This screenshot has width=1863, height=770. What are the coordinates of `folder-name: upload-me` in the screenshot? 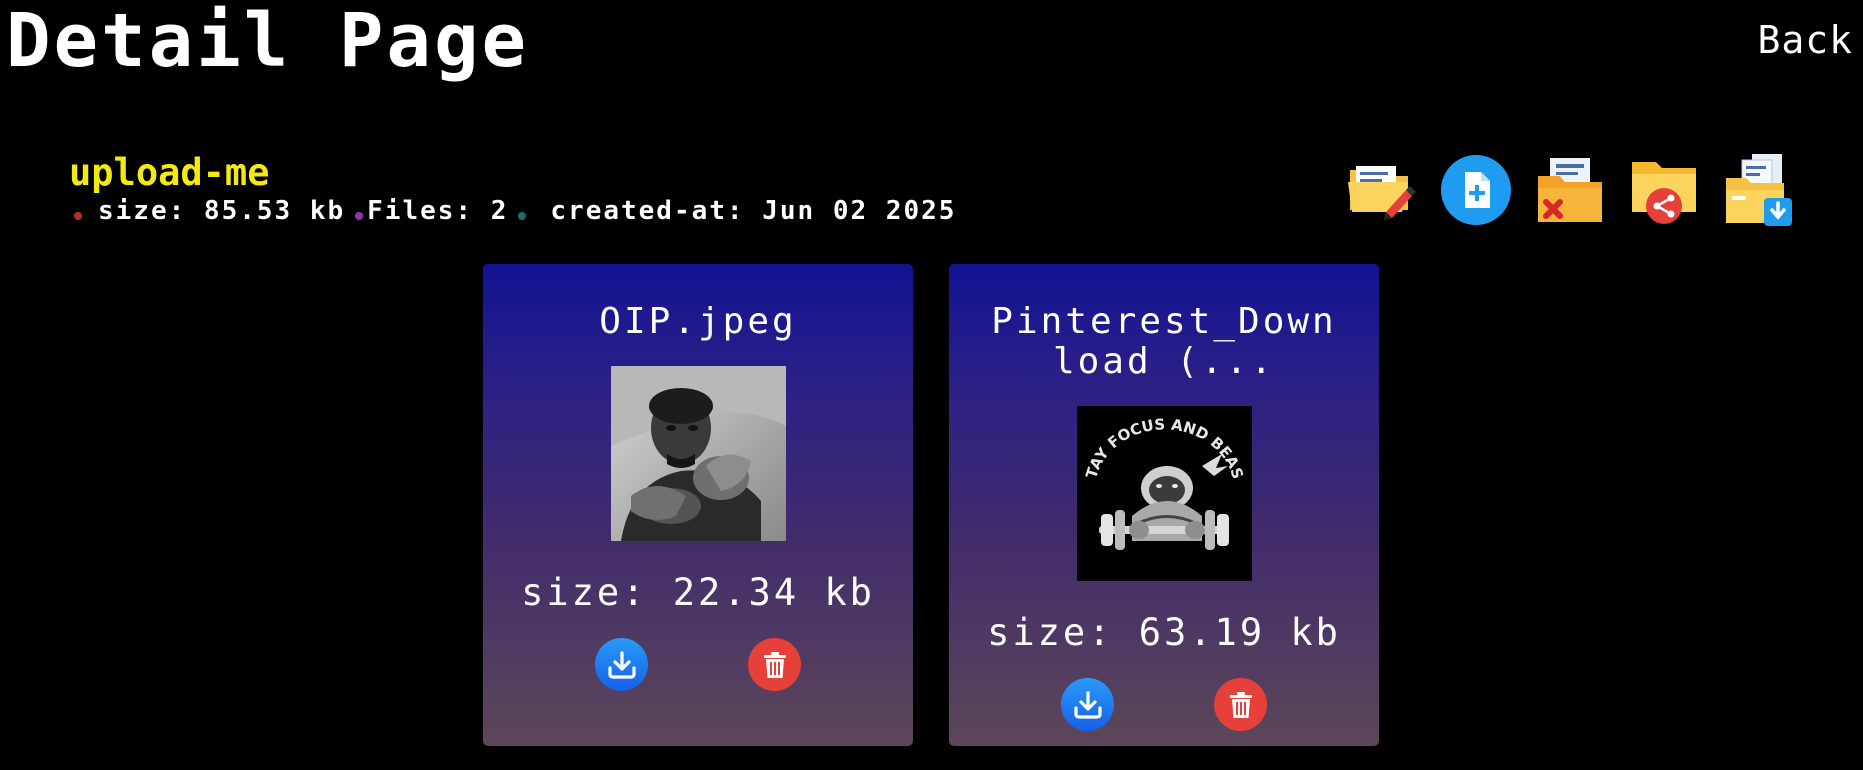 It's located at (169, 172).